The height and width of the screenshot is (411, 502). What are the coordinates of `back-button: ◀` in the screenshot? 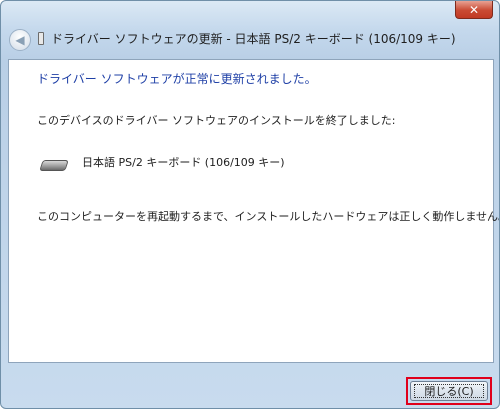 It's located at (20, 40).